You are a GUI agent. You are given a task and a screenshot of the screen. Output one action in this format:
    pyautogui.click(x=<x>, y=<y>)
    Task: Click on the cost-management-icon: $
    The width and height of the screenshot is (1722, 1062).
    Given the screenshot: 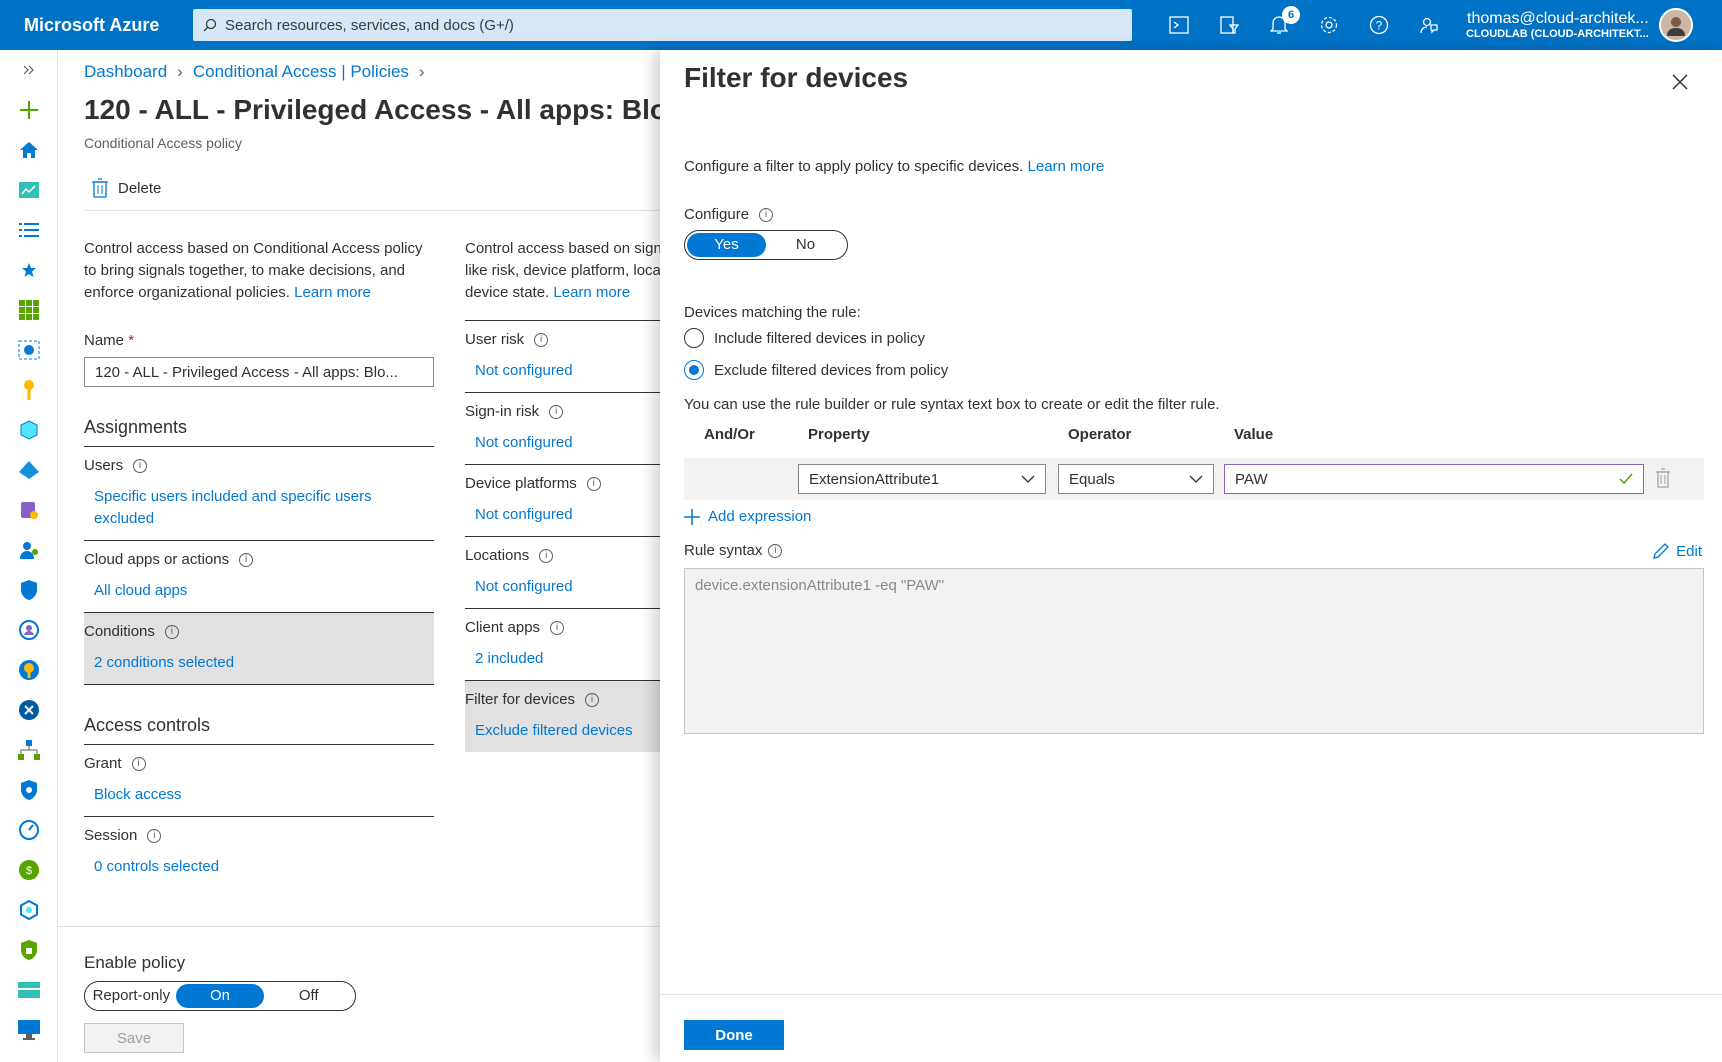 What is the action you would take?
    pyautogui.click(x=29, y=870)
    